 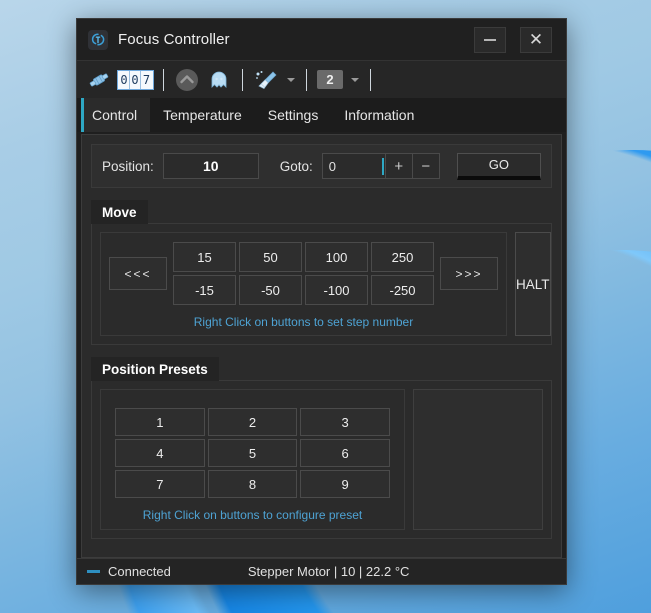 I want to click on text-cursor, so click(x=382, y=166).